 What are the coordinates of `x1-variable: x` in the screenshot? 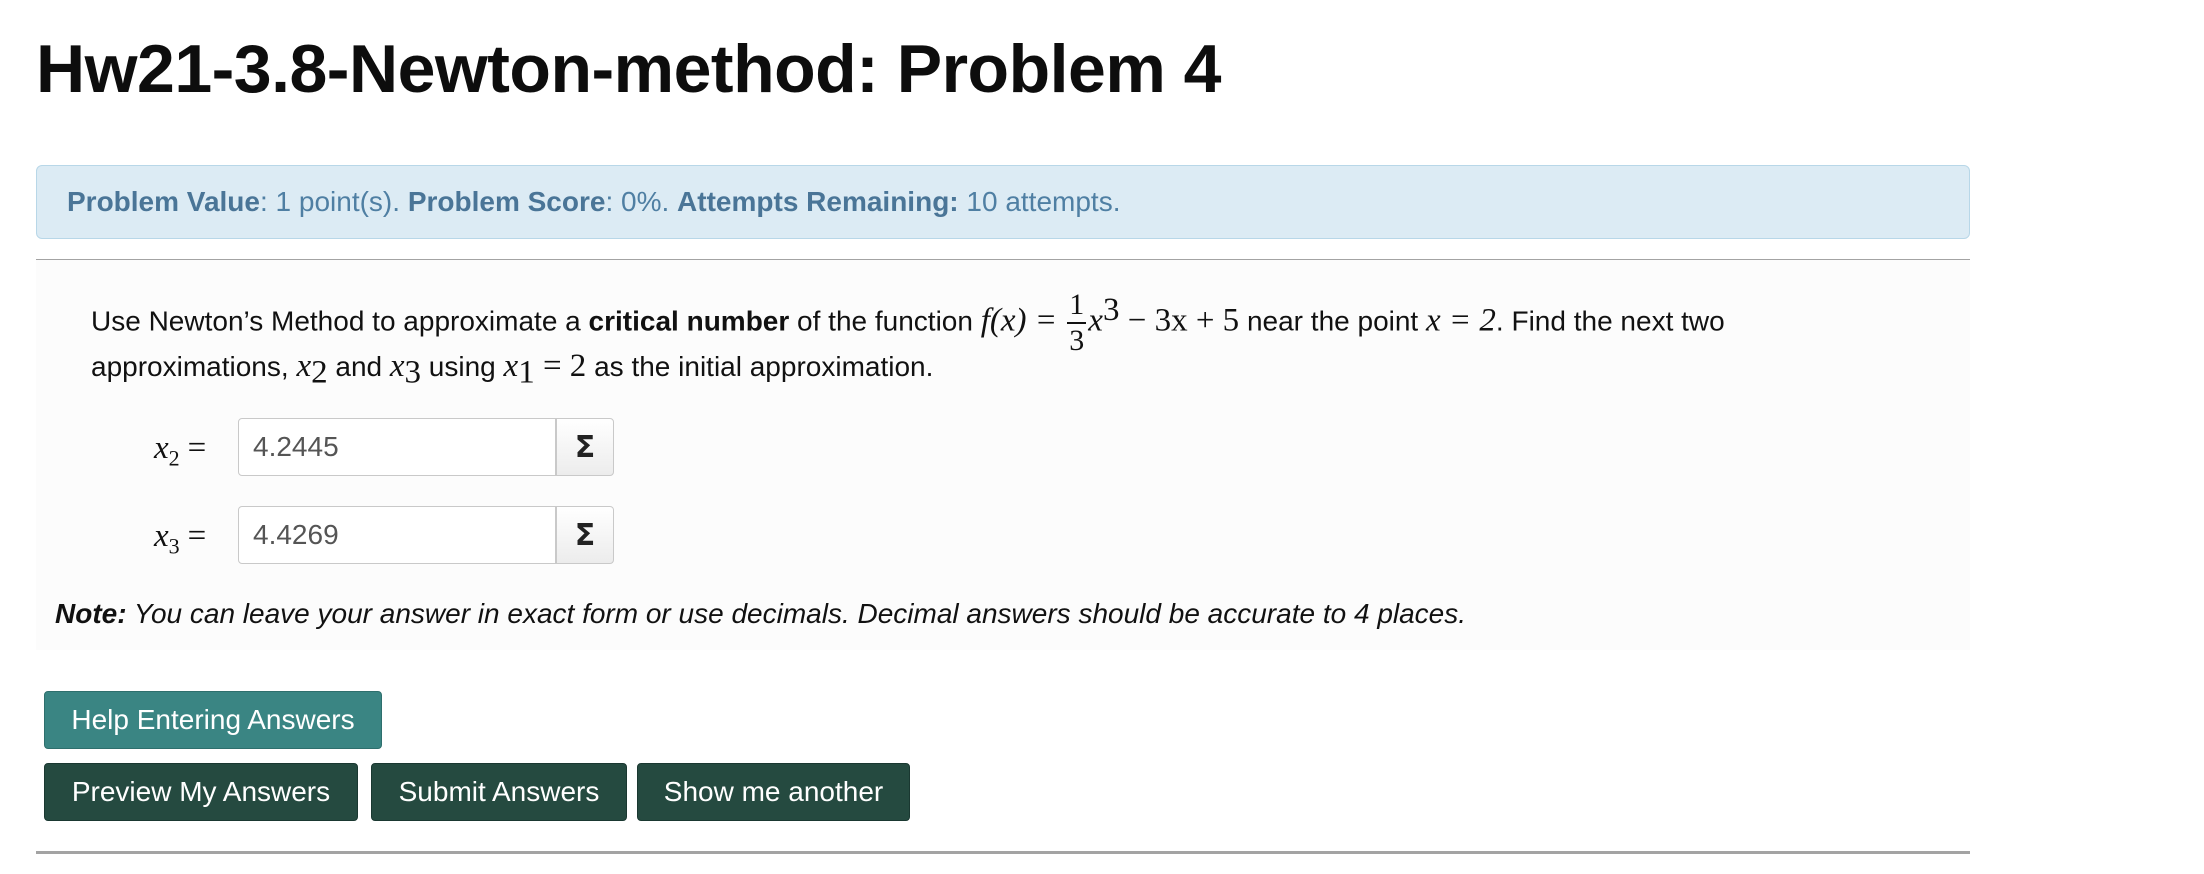 It's located at (511, 366).